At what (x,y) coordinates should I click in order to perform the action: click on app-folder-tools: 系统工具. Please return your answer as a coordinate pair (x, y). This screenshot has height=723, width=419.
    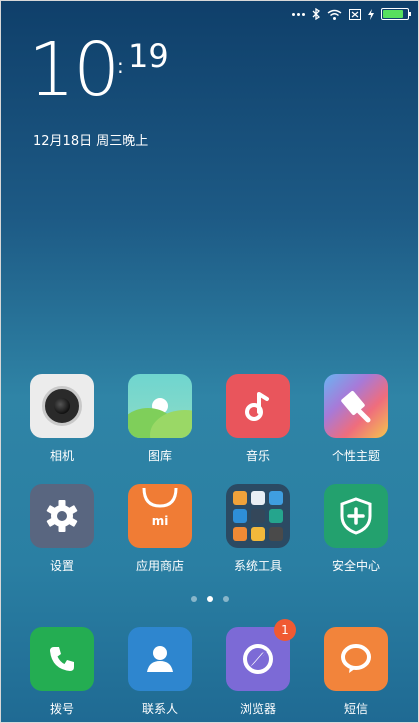
    Looking at the image, I should click on (258, 529).